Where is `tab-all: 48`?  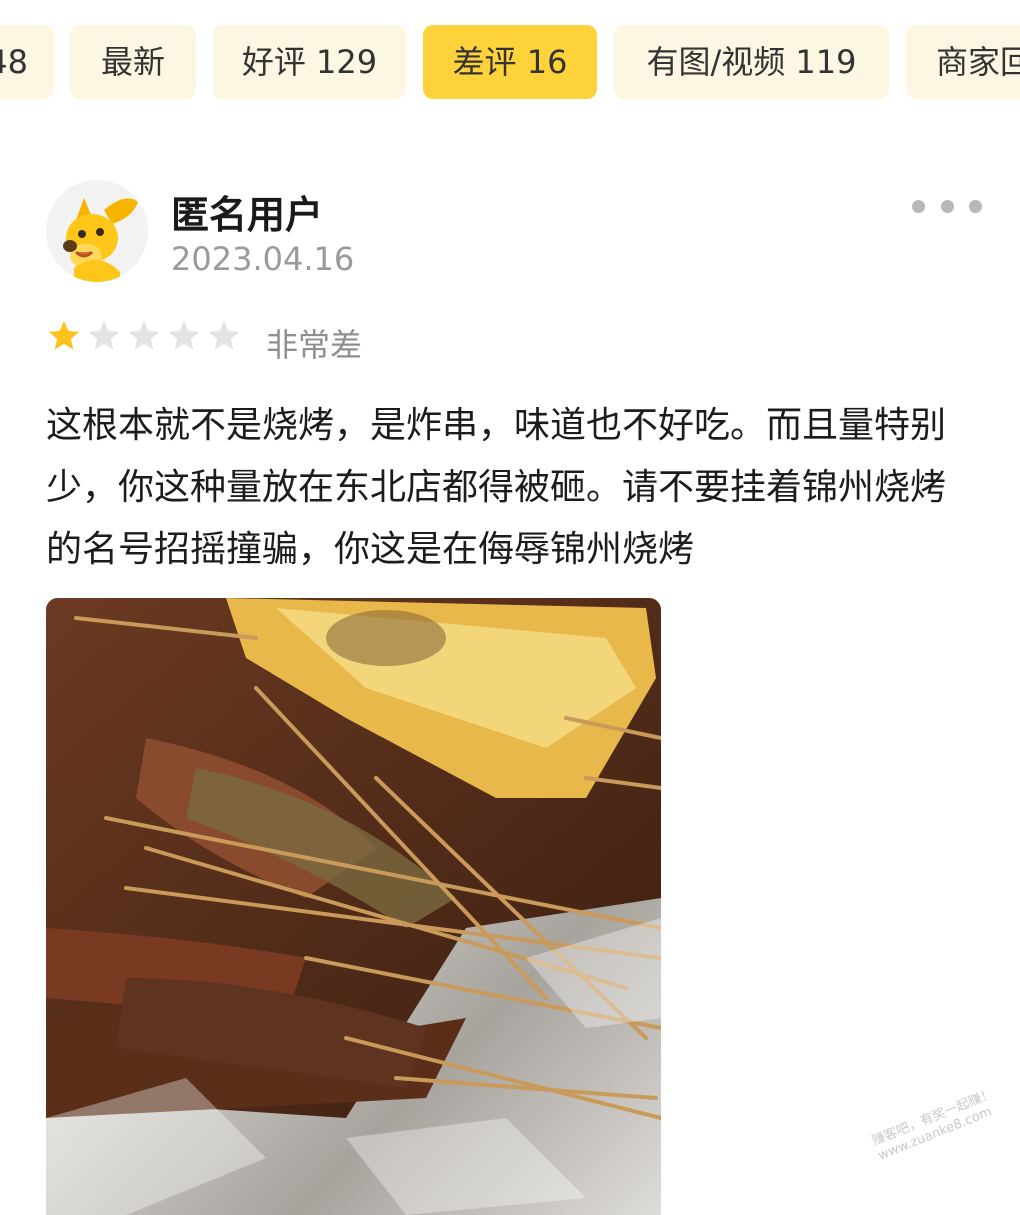 tab-all: 48 is located at coordinates (27, 62).